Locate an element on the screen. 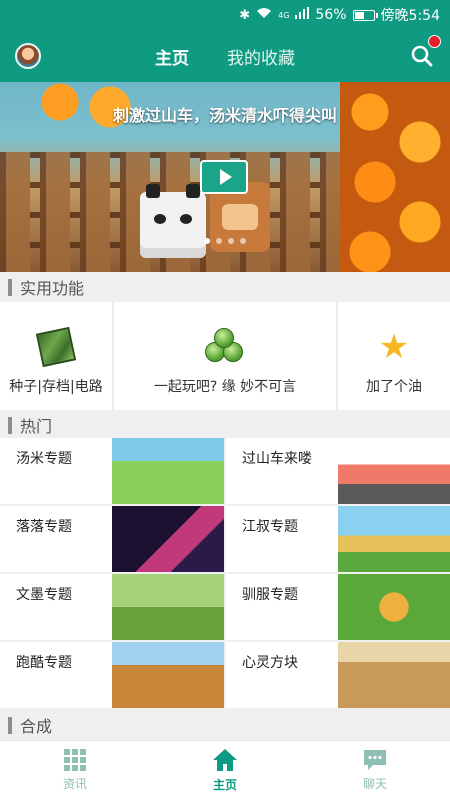 This screenshot has width=450, height=800. nav-news: 资讯 is located at coordinates (75, 770).